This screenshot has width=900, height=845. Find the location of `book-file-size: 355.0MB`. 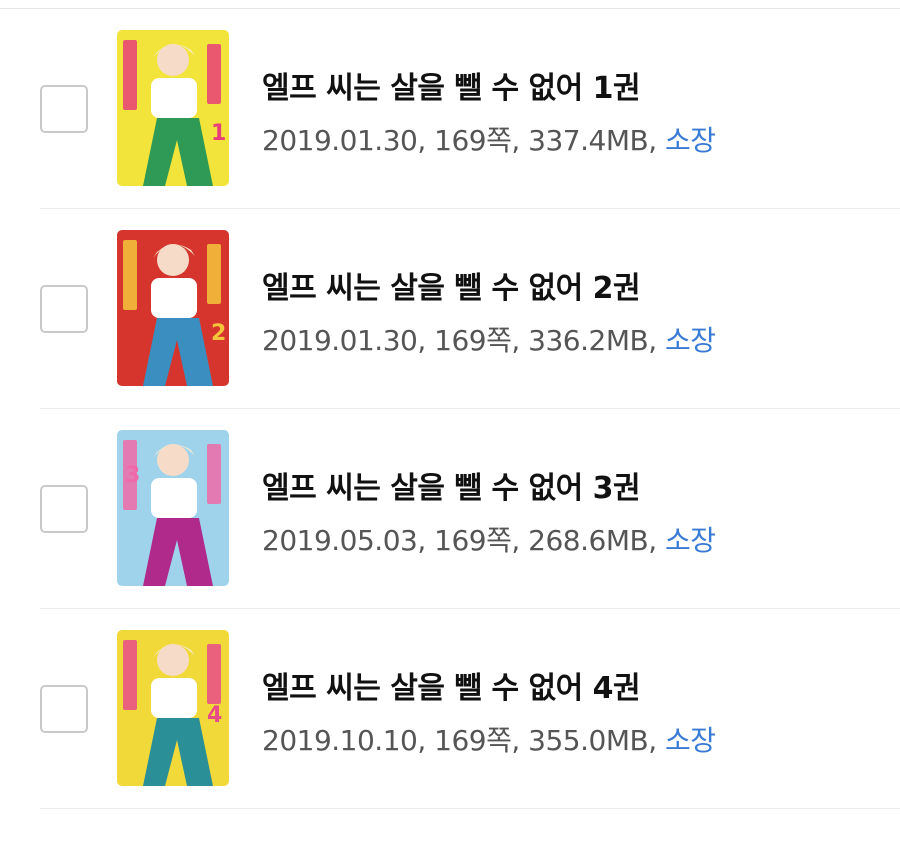

book-file-size: 355.0MB is located at coordinates (588, 740).